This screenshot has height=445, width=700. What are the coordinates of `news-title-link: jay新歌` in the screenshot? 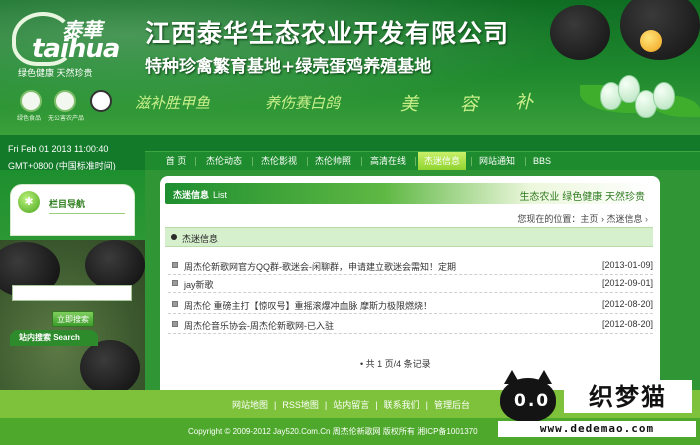 It's located at (199, 284).